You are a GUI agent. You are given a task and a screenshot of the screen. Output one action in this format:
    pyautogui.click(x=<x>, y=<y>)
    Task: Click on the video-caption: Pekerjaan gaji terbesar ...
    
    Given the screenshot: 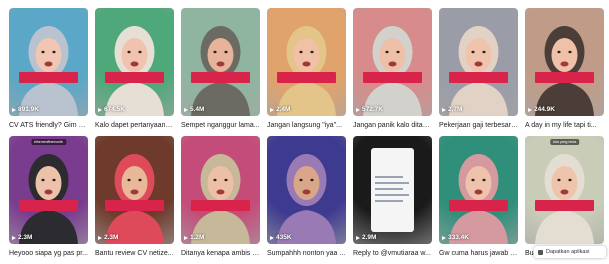 What is the action you would take?
    pyautogui.click(x=478, y=128)
    